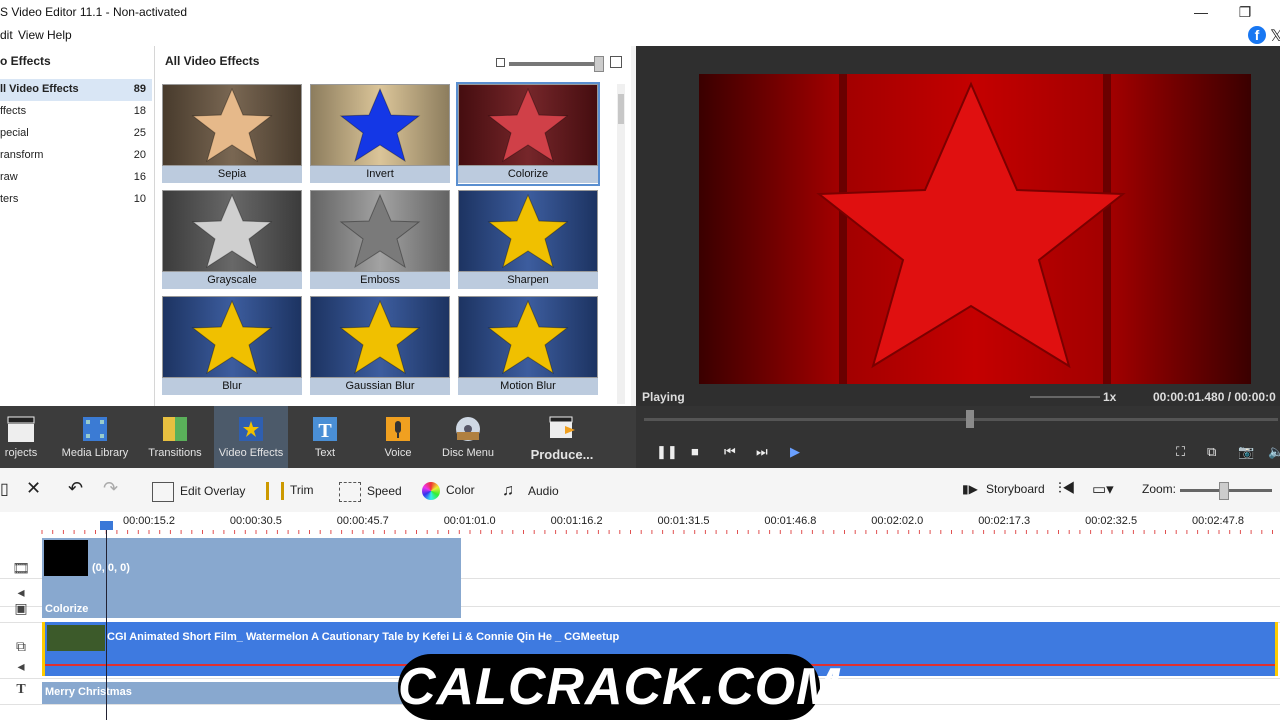 The height and width of the screenshot is (720, 1280). What do you see at coordinates (1245, 12) in the screenshot?
I see `maximize-button: ❐` at bounding box center [1245, 12].